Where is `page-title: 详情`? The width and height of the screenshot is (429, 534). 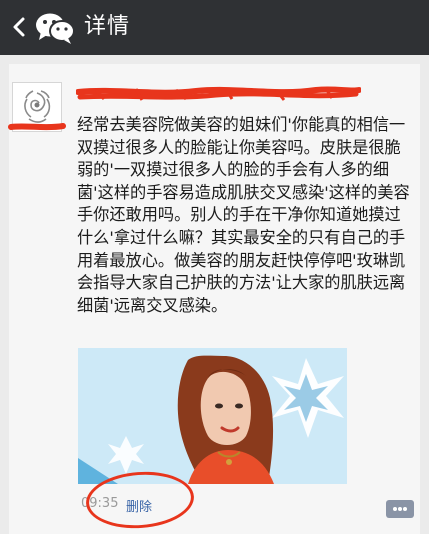 page-title: 详情 is located at coordinates (107, 26).